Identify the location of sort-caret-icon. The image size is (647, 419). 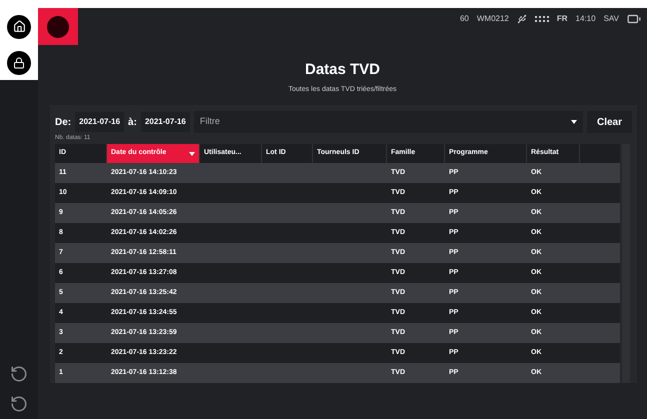
(192, 154).